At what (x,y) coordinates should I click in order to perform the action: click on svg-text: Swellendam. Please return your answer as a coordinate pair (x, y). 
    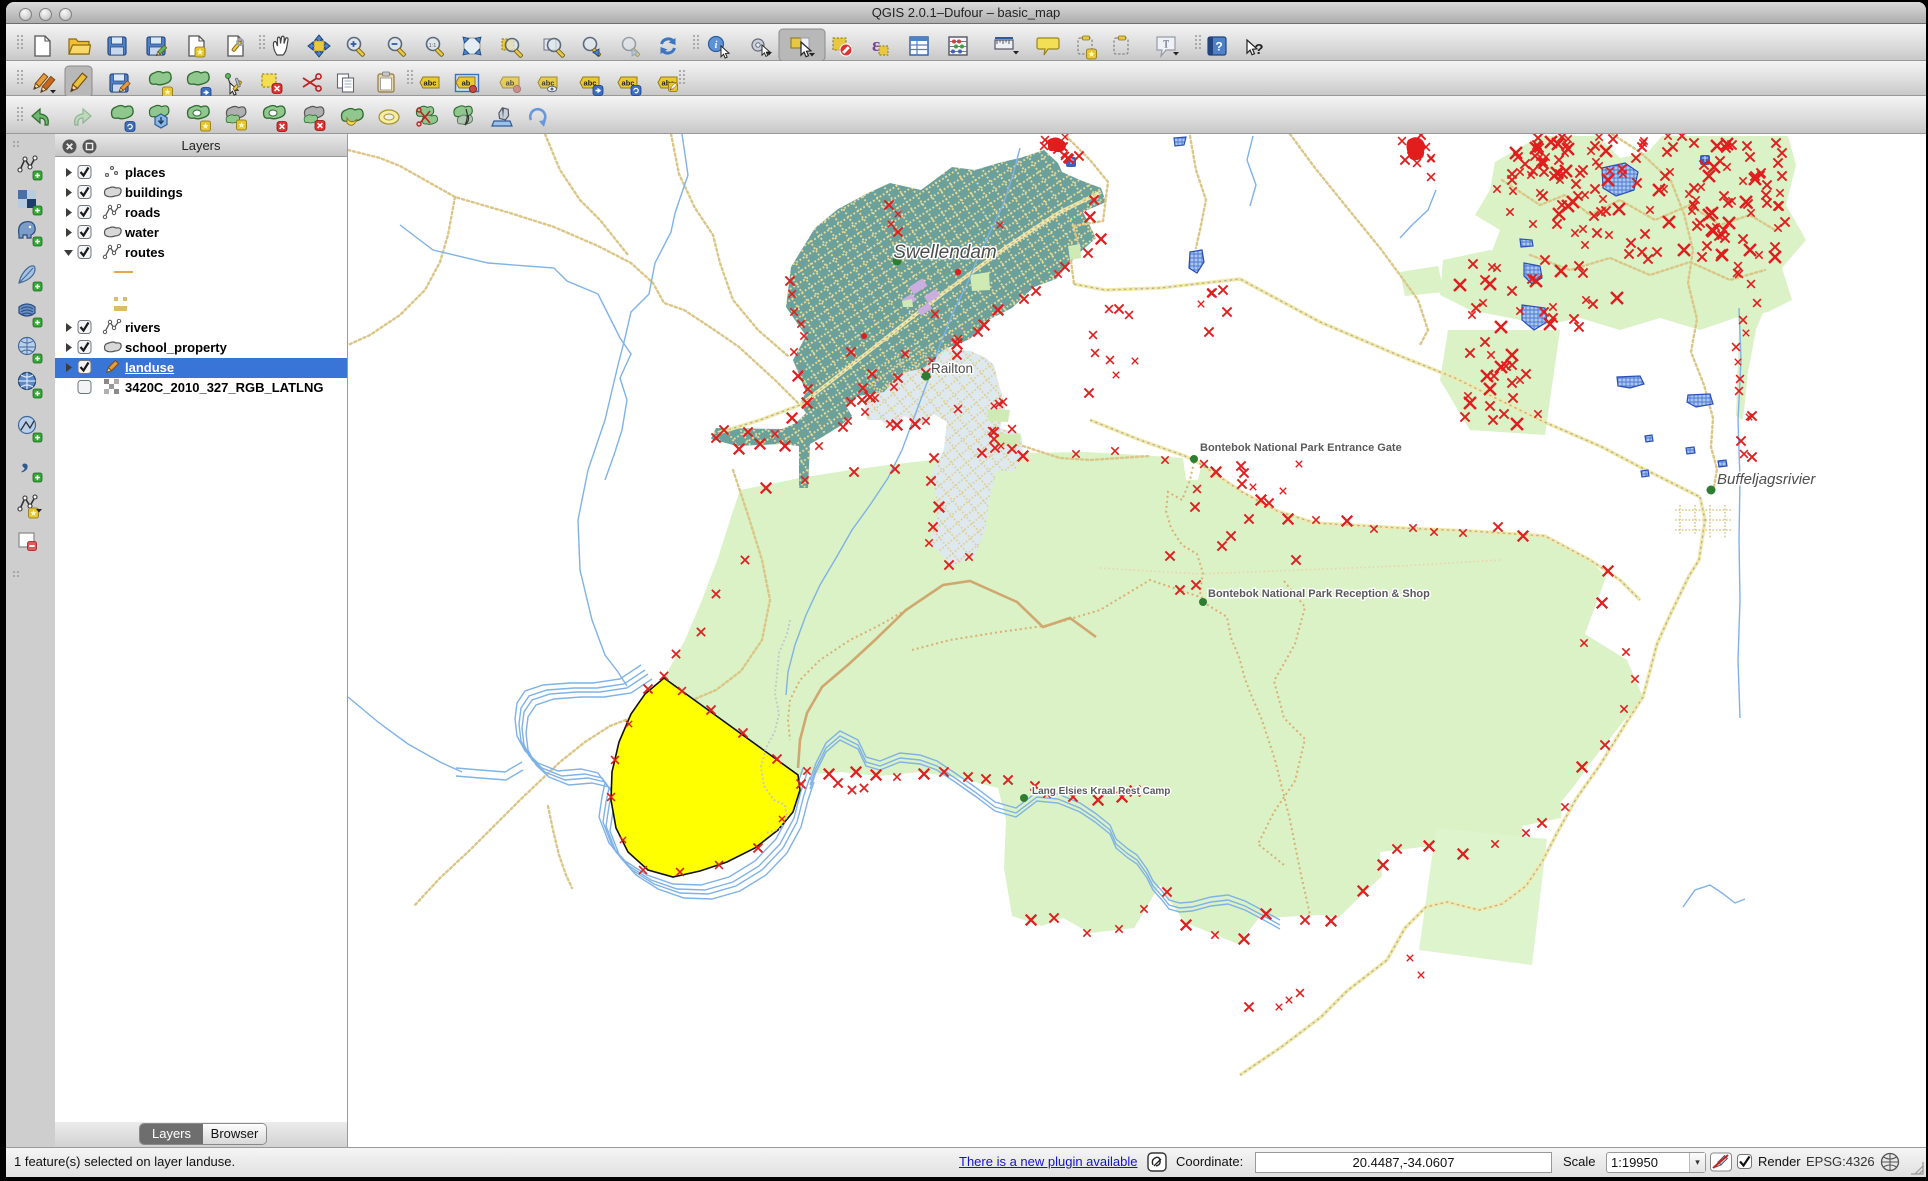
    Looking at the image, I should click on (945, 252).